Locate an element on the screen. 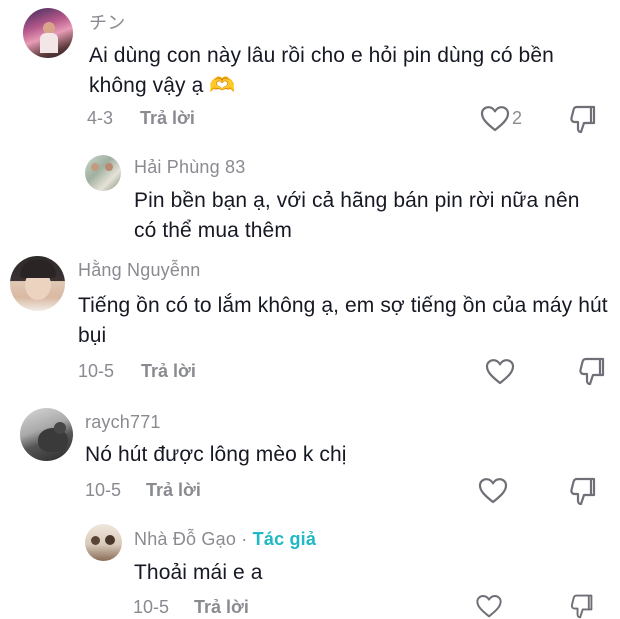  author-name: Nhà Đỗ Gạo is located at coordinates (185, 539).